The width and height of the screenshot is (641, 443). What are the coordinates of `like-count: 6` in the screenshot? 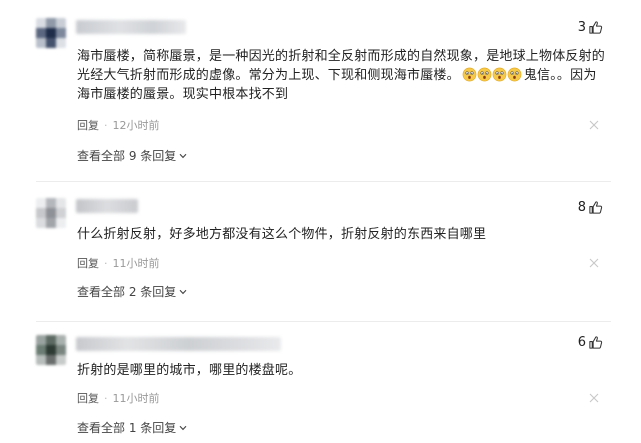 It's located at (581, 342).